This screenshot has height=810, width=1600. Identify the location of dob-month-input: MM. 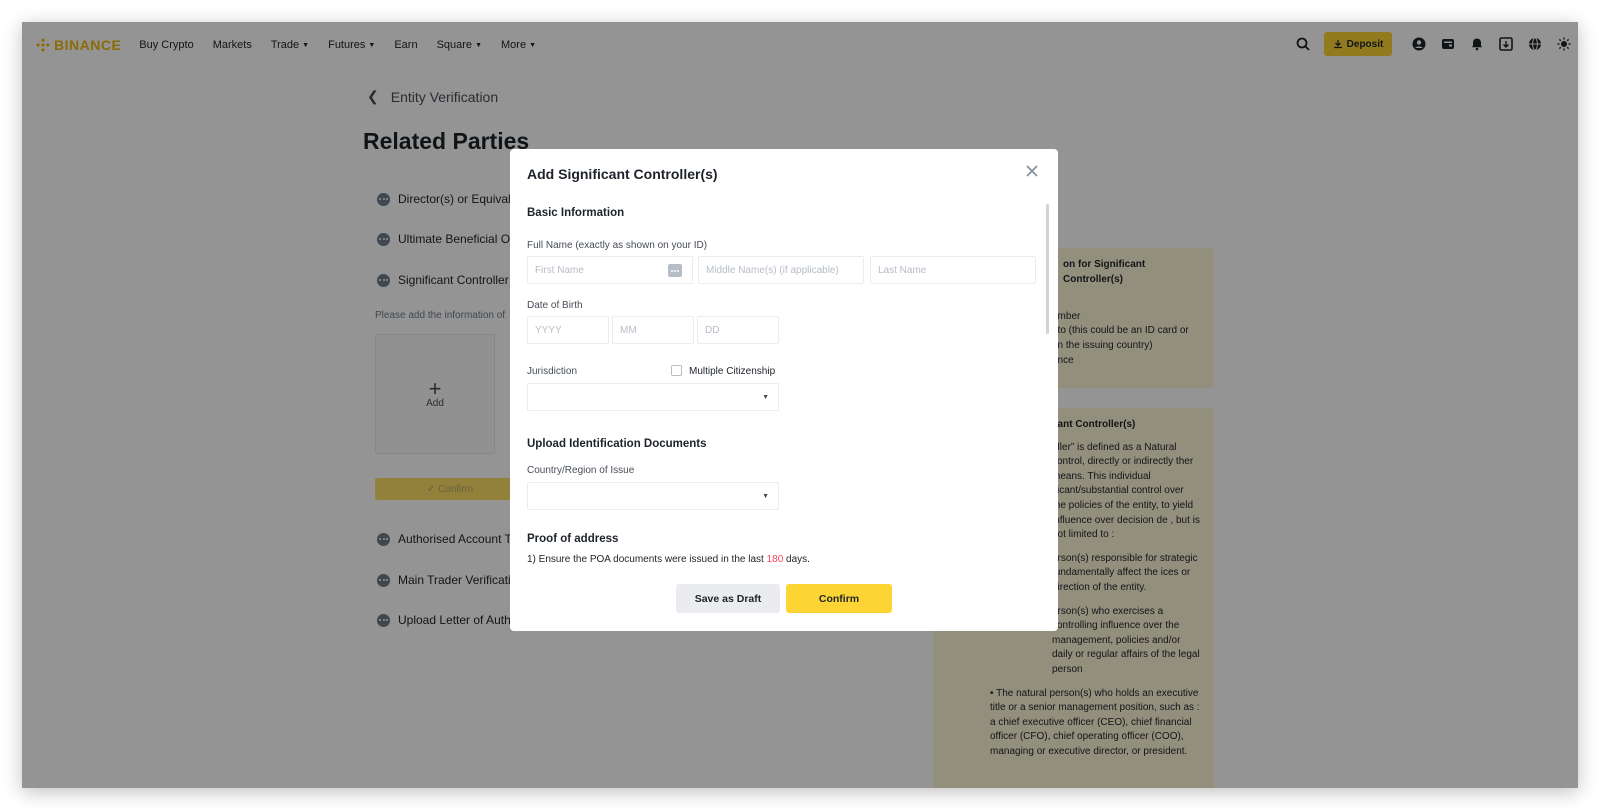
(653, 330).